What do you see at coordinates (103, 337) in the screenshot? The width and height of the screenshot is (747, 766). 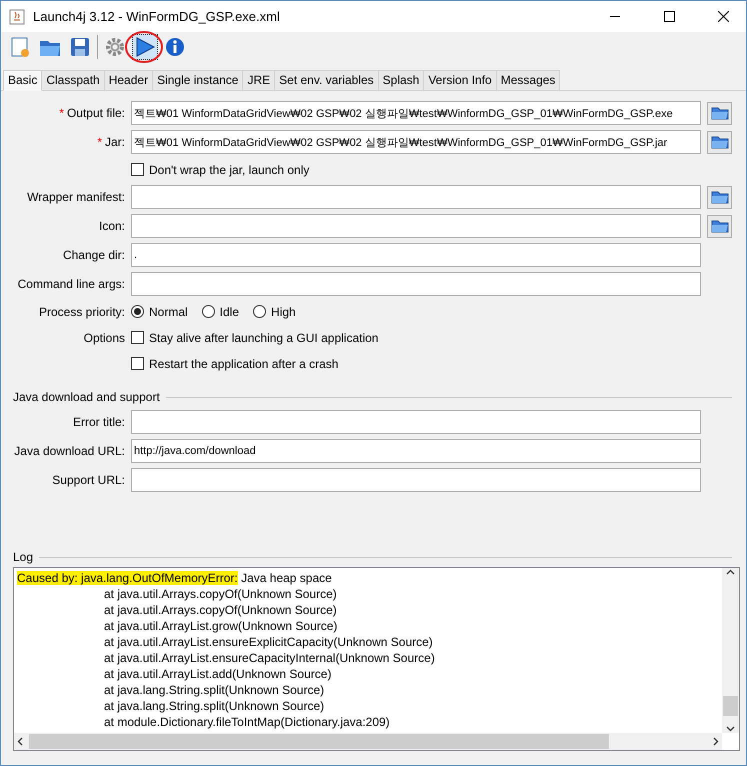 I see `field-label: Options` at bounding box center [103, 337].